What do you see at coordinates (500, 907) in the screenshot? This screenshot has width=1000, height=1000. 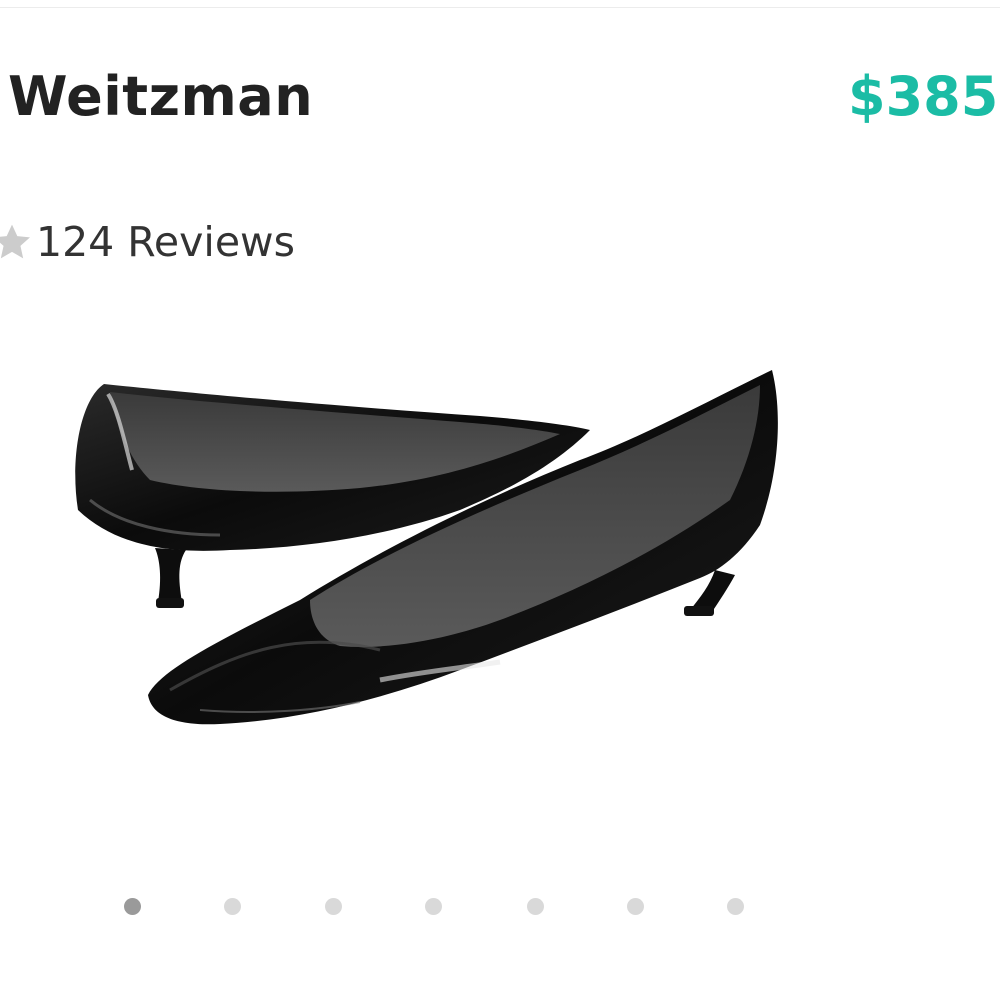 I see `image-carousel-dots` at bounding box center [500, 907].